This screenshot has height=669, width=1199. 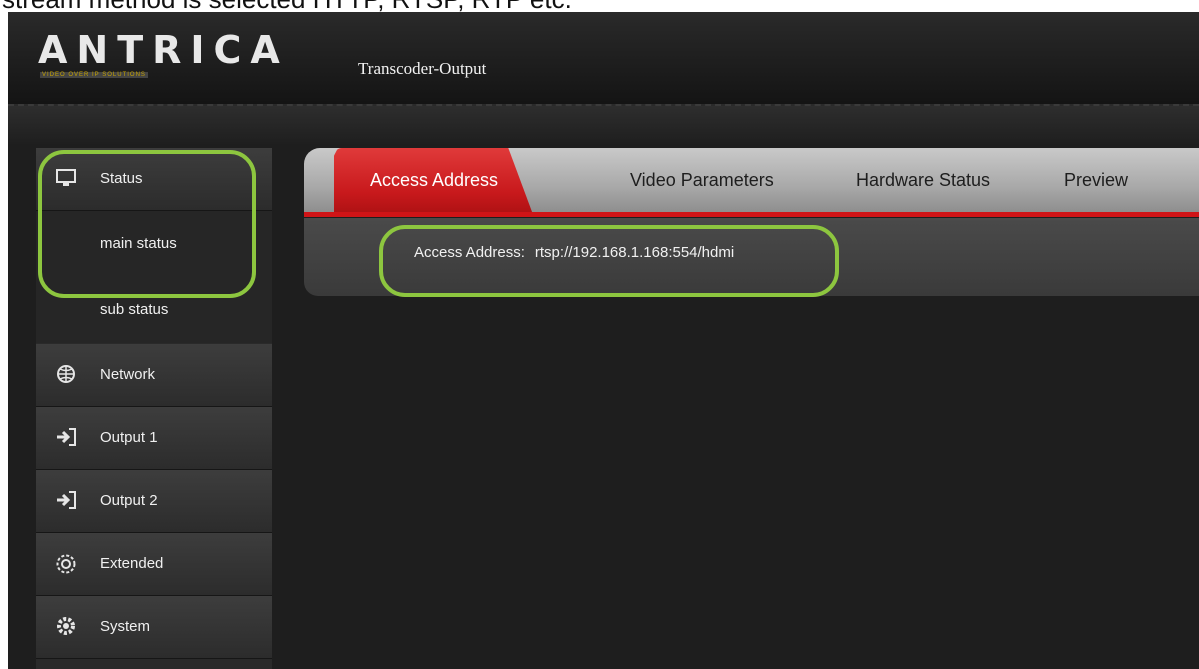 I want to click on sidebar-item-output-1: Output 1, so click(x=154, y=438).